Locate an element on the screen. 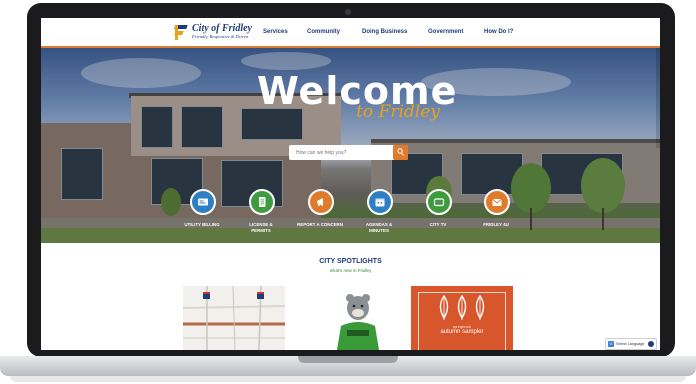 The width and height of the screenshot is (696, 384). scrollbar is located at coordinates (658, 98).